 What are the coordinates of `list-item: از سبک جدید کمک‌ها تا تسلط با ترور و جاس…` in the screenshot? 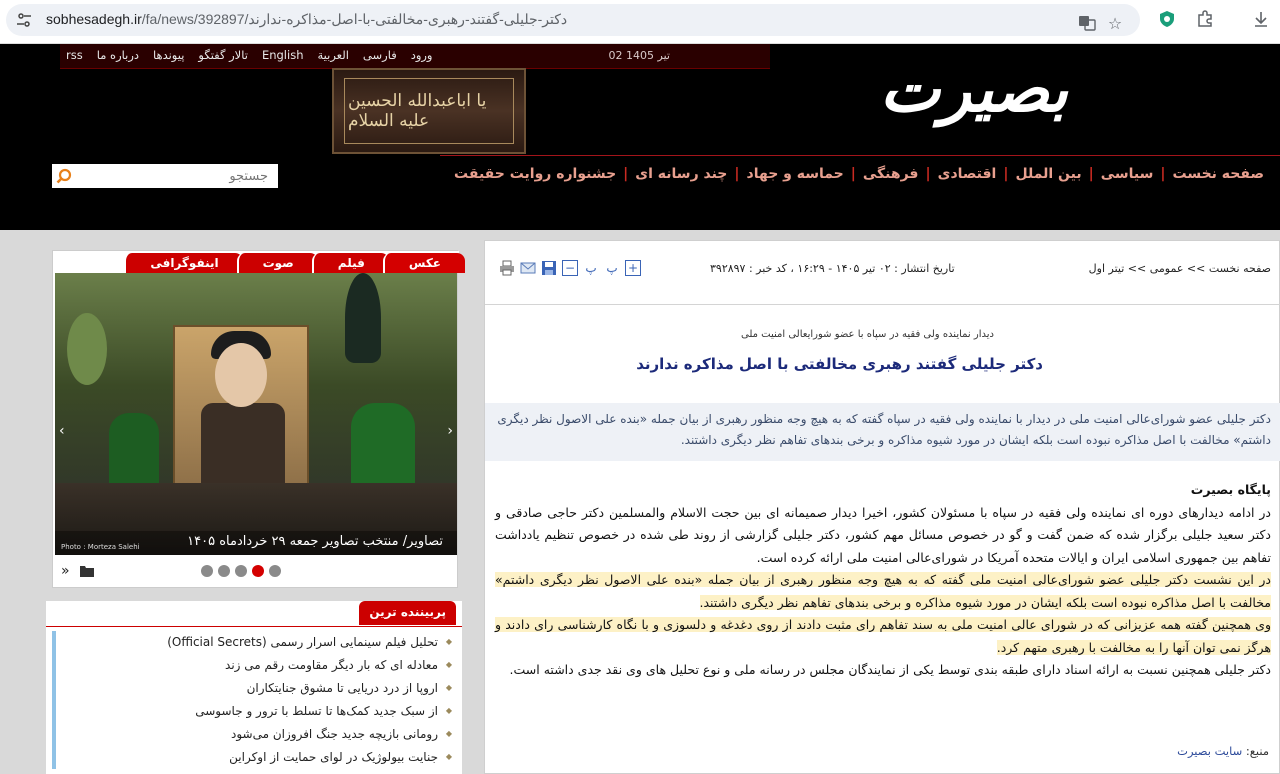 It's located at (256, 711).